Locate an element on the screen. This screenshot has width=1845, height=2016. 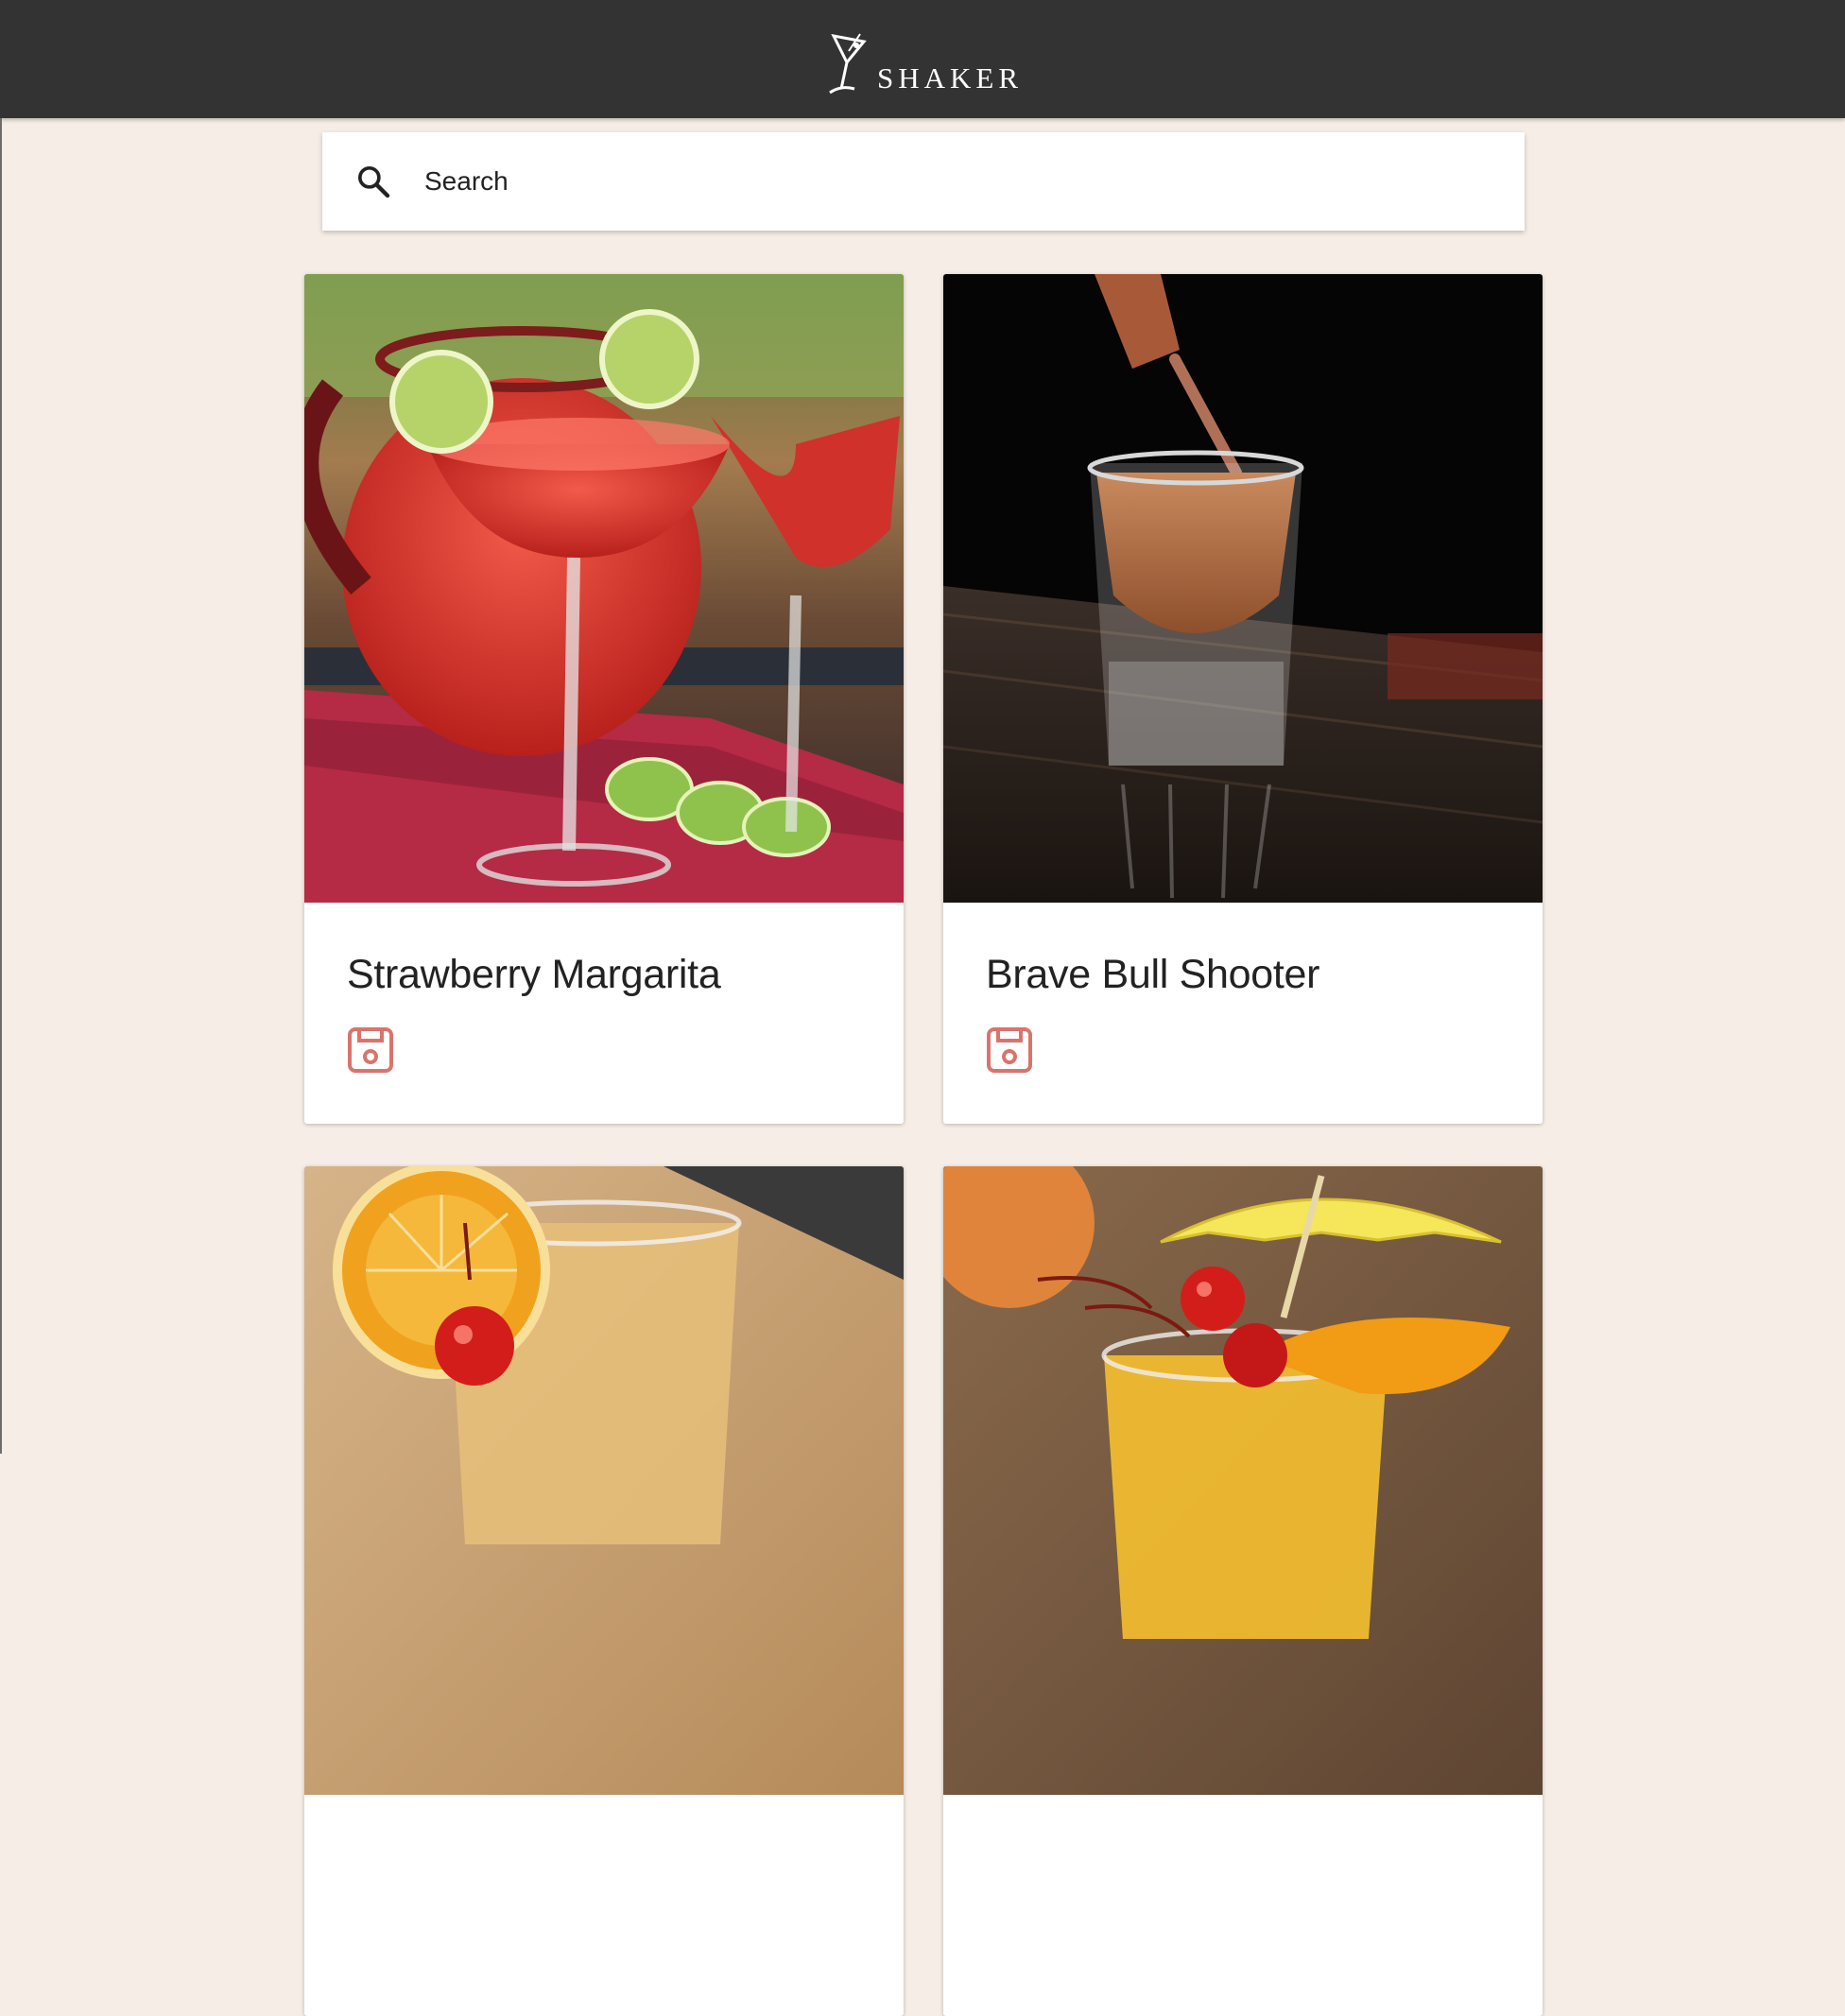
cocktail-name: Strawberry Margarita is located at coordinates (534, 974).